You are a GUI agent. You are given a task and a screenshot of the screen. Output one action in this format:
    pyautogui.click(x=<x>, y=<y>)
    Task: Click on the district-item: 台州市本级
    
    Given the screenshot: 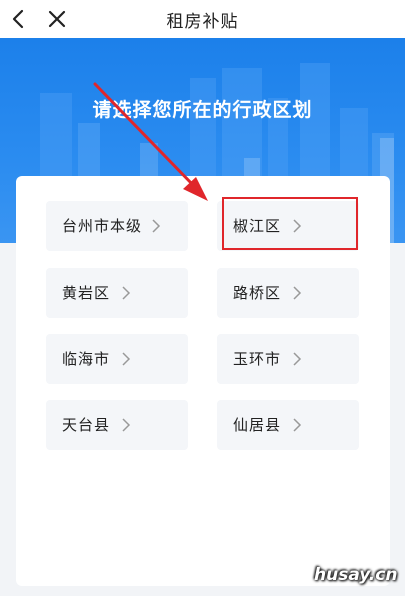 What is the action you would take?
    pyautogui.click(x=117, y=226)
    